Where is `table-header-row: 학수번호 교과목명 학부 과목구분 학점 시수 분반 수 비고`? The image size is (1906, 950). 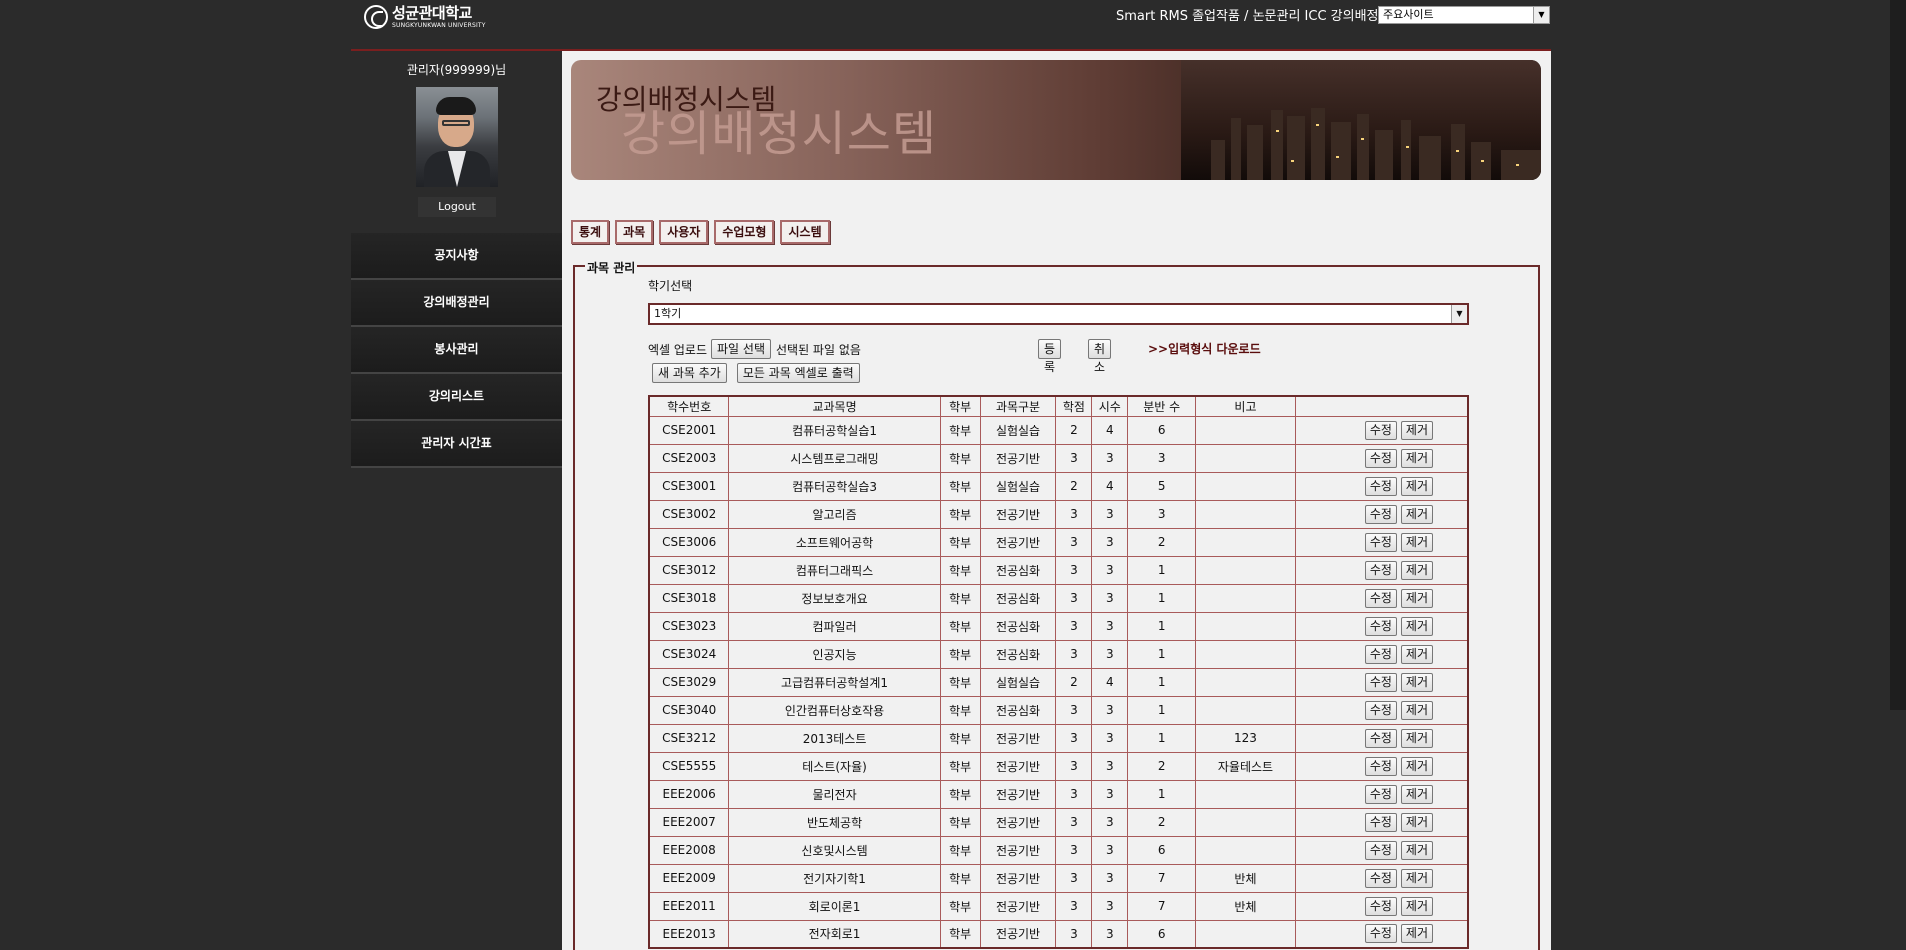 table-header-row: 학수번호 교과목명 학부 과목구분 학점 시수 분반 수 비고 is located at coordinates (1058, 406).